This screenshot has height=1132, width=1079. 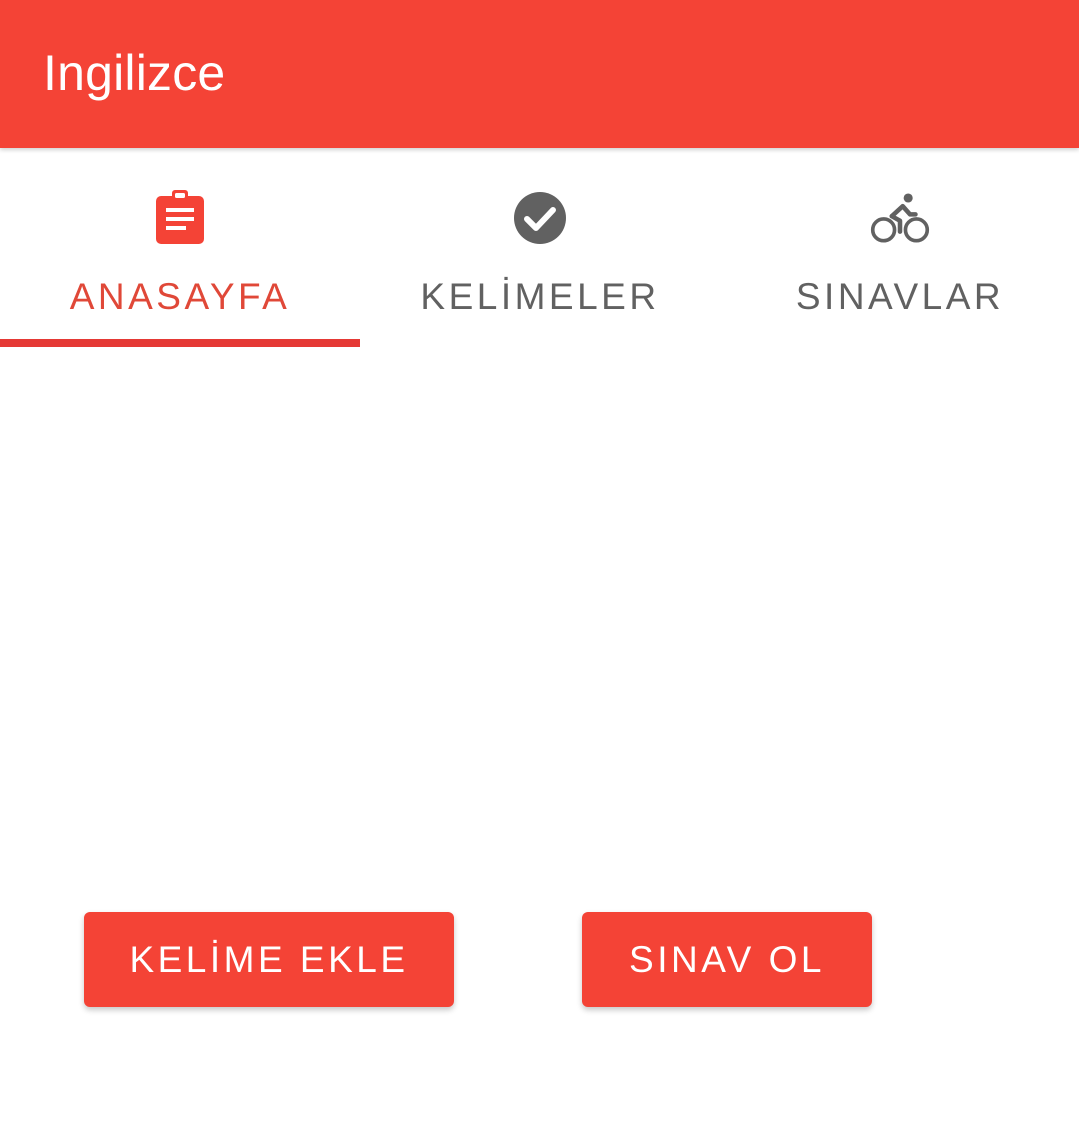 I want to click on clipboard-icon, so click(x=180, y=218).